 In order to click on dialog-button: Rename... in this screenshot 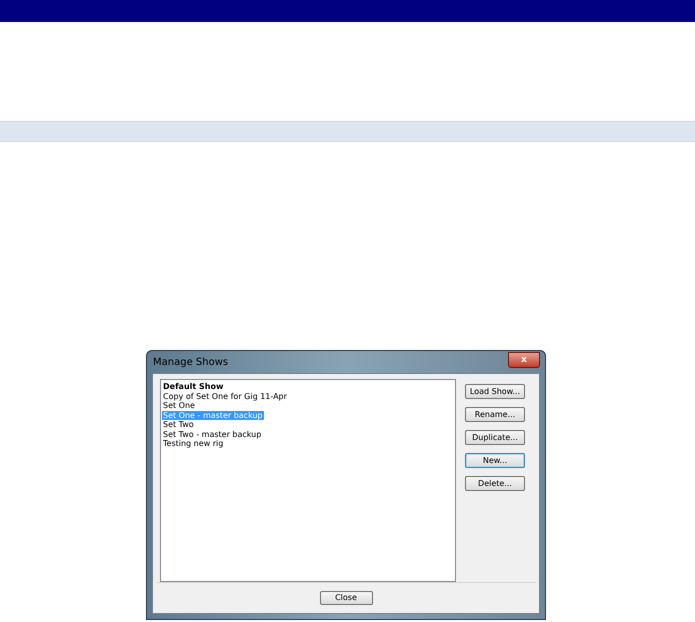, I will do `click(495, 414)`.